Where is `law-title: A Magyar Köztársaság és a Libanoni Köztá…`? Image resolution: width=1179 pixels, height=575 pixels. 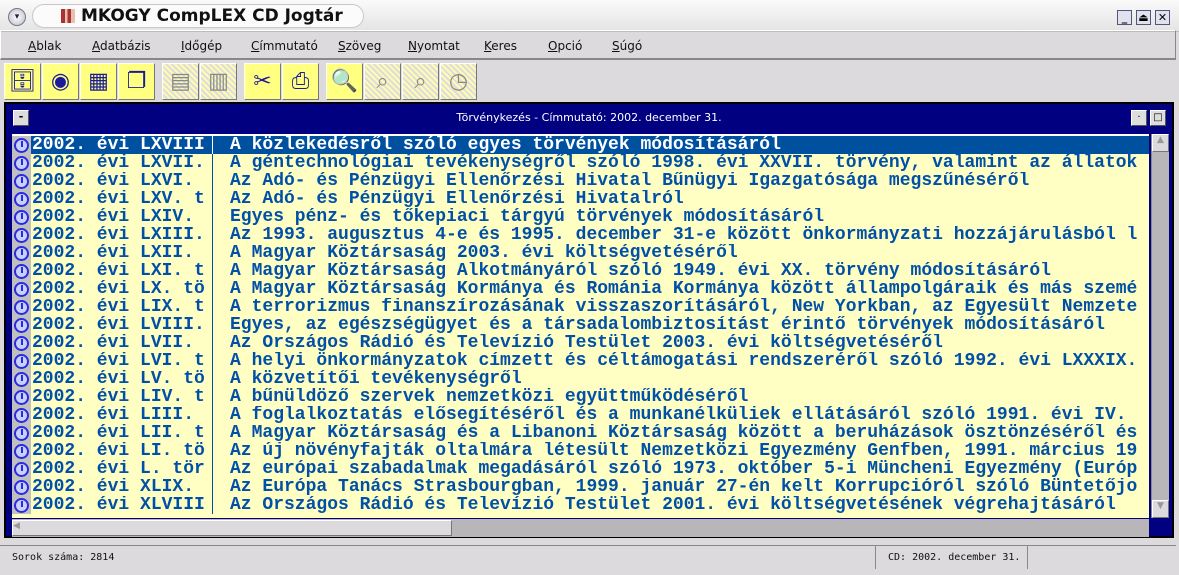
law-title: A Magyar Köztársaság és a Libanoni Köztá… is located at coordinates (684, 433).